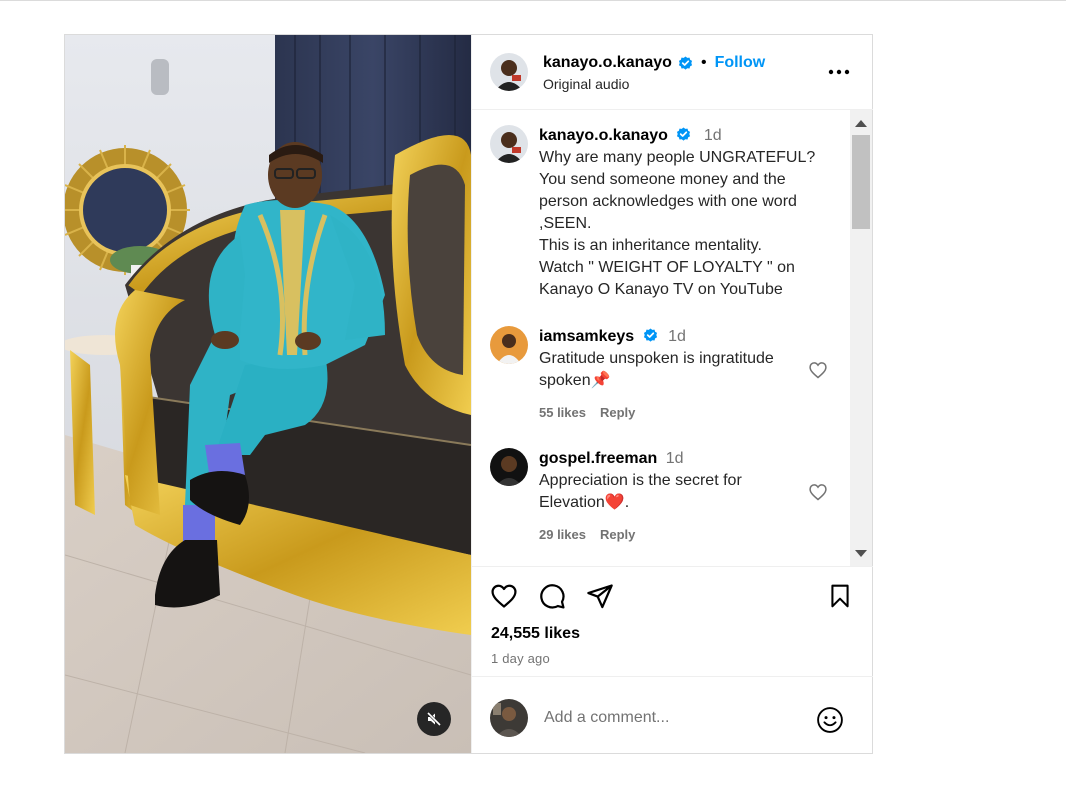 The image size is (1066, 793). I want to click on caption-avatar, so click(509, 144).